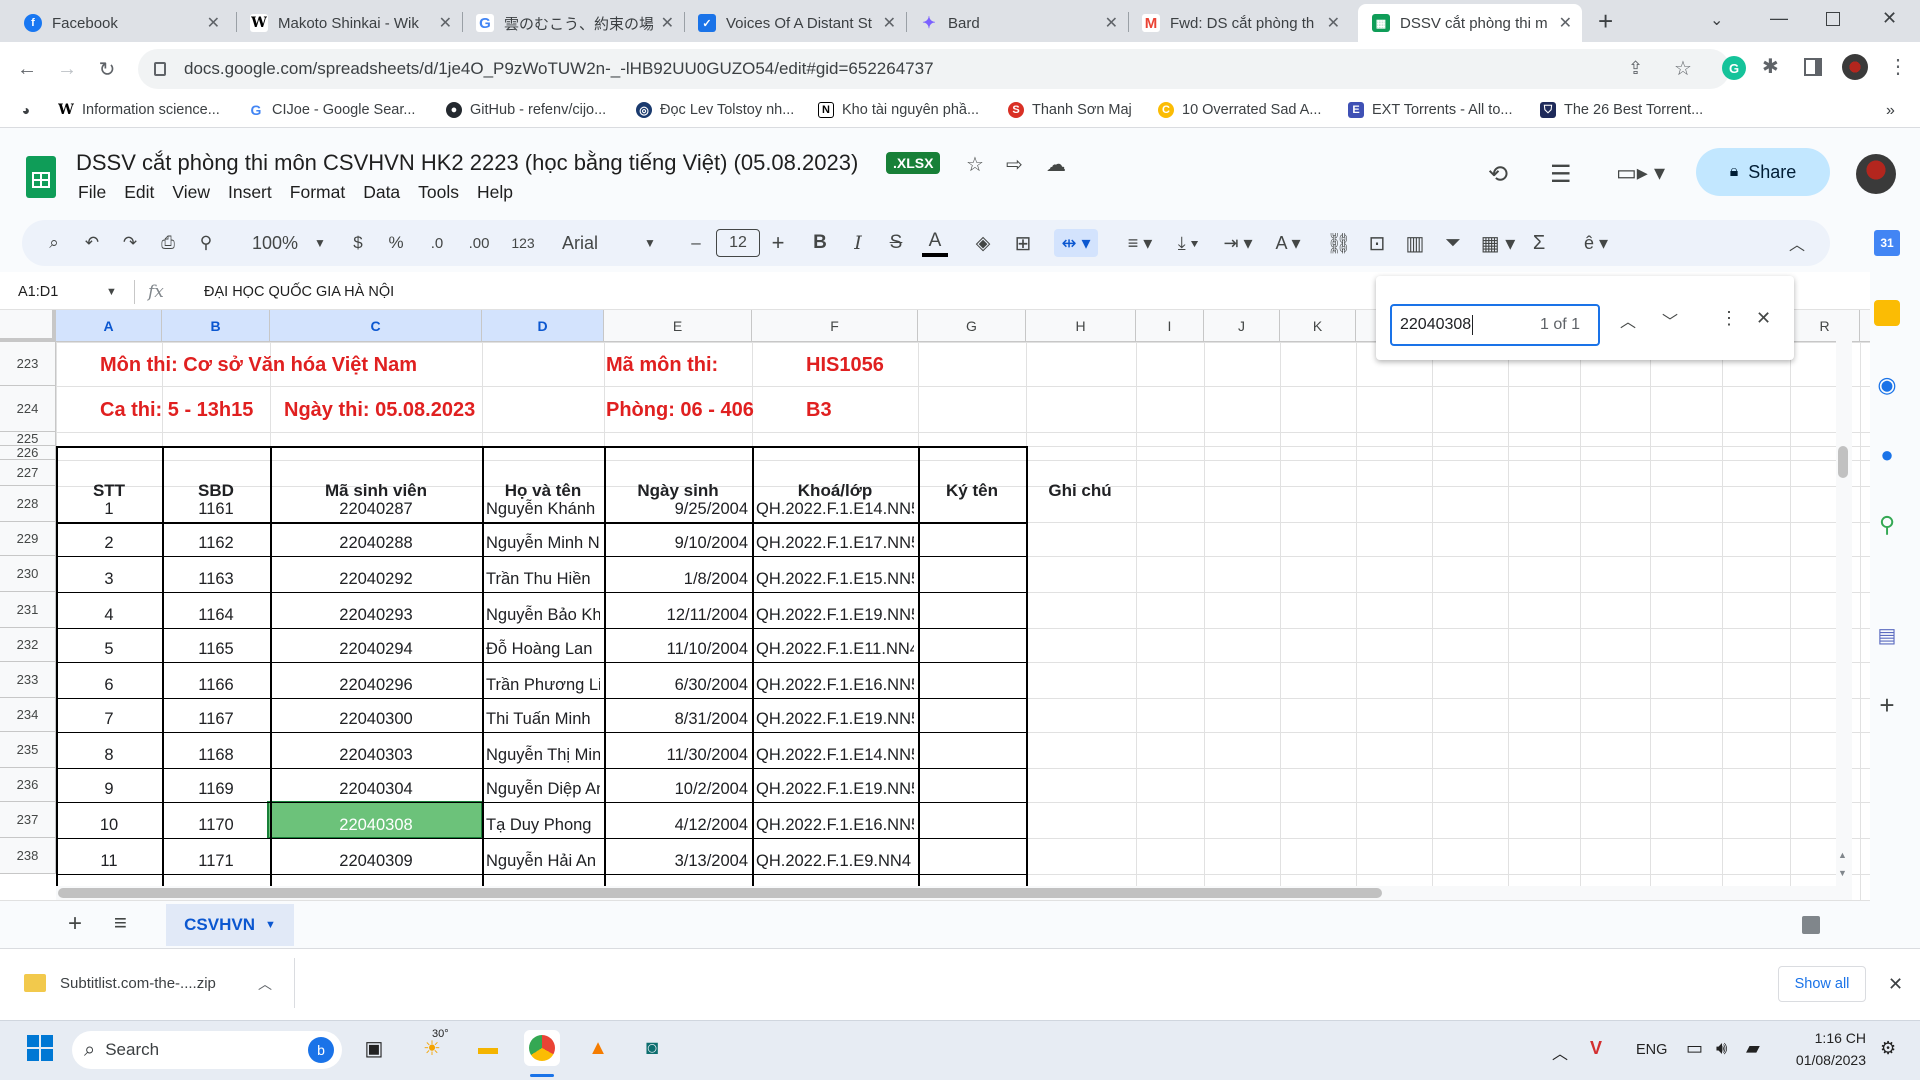 The image size is (1920, 1080). What do you see at coordinates (275, 243) in the screenshot?
I see `zoom-select: 100%` at bounding box center [275, 243].